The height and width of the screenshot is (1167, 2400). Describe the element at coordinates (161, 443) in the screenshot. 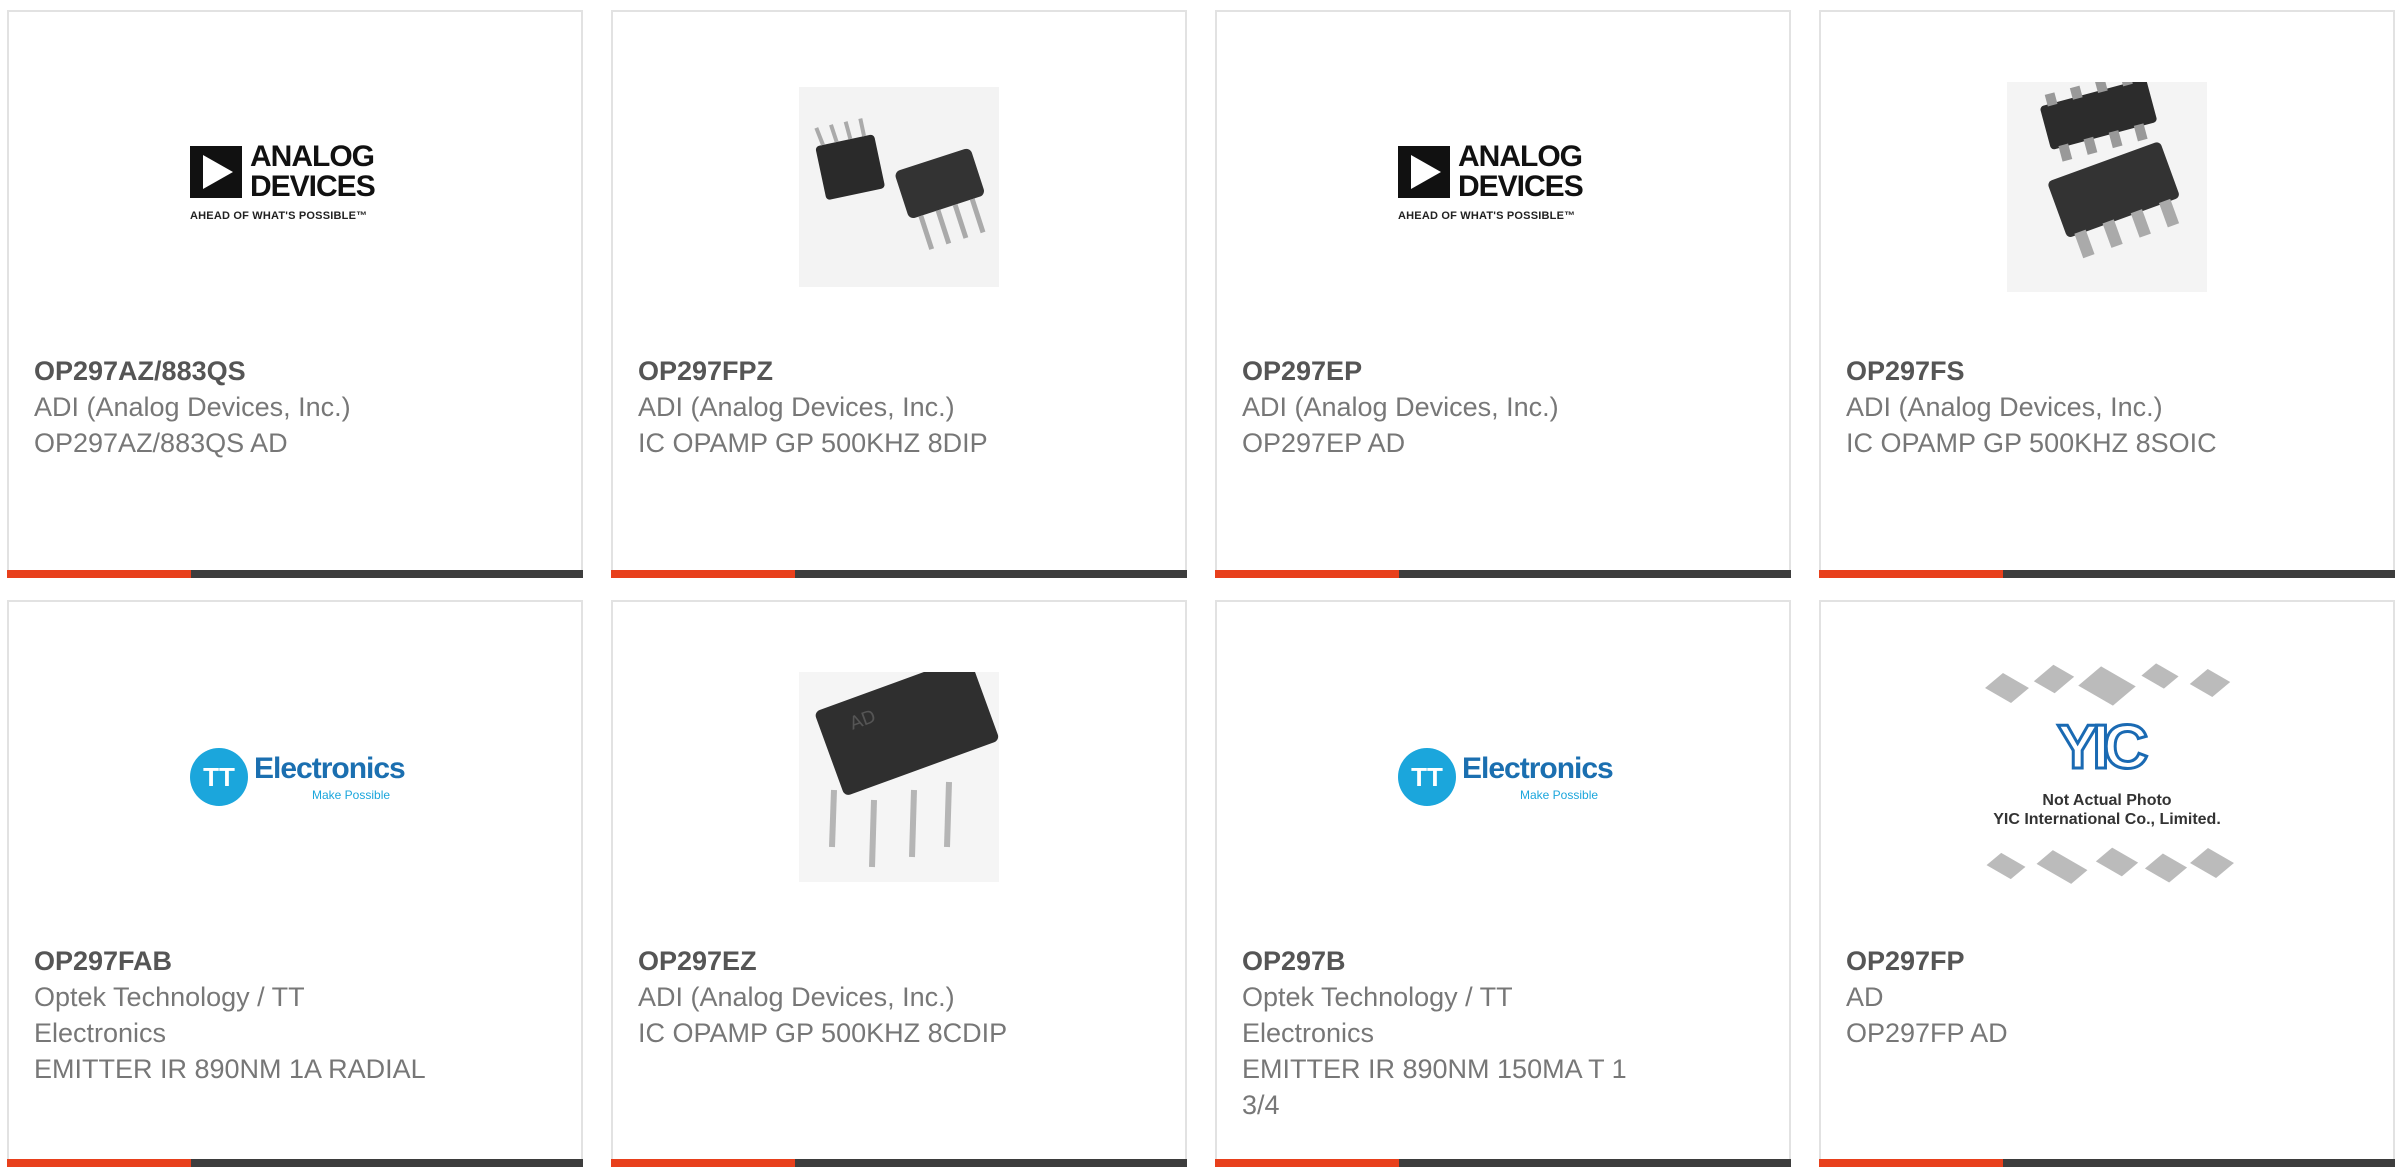

I see `description: OP297AZ/883QS AD` at that location.